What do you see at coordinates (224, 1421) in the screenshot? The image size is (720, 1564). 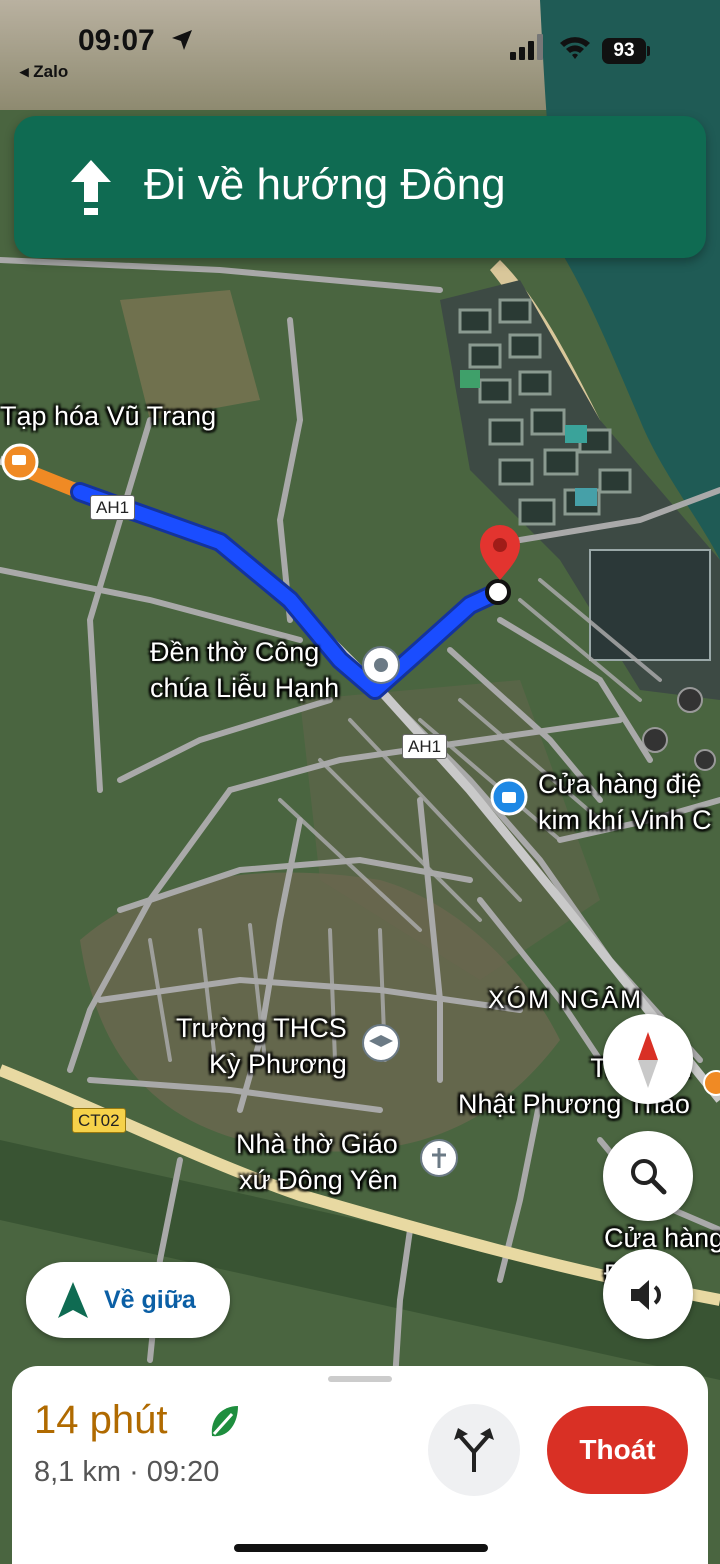 I see `eco-leaf-icon` at bounding box center [224, 1421].